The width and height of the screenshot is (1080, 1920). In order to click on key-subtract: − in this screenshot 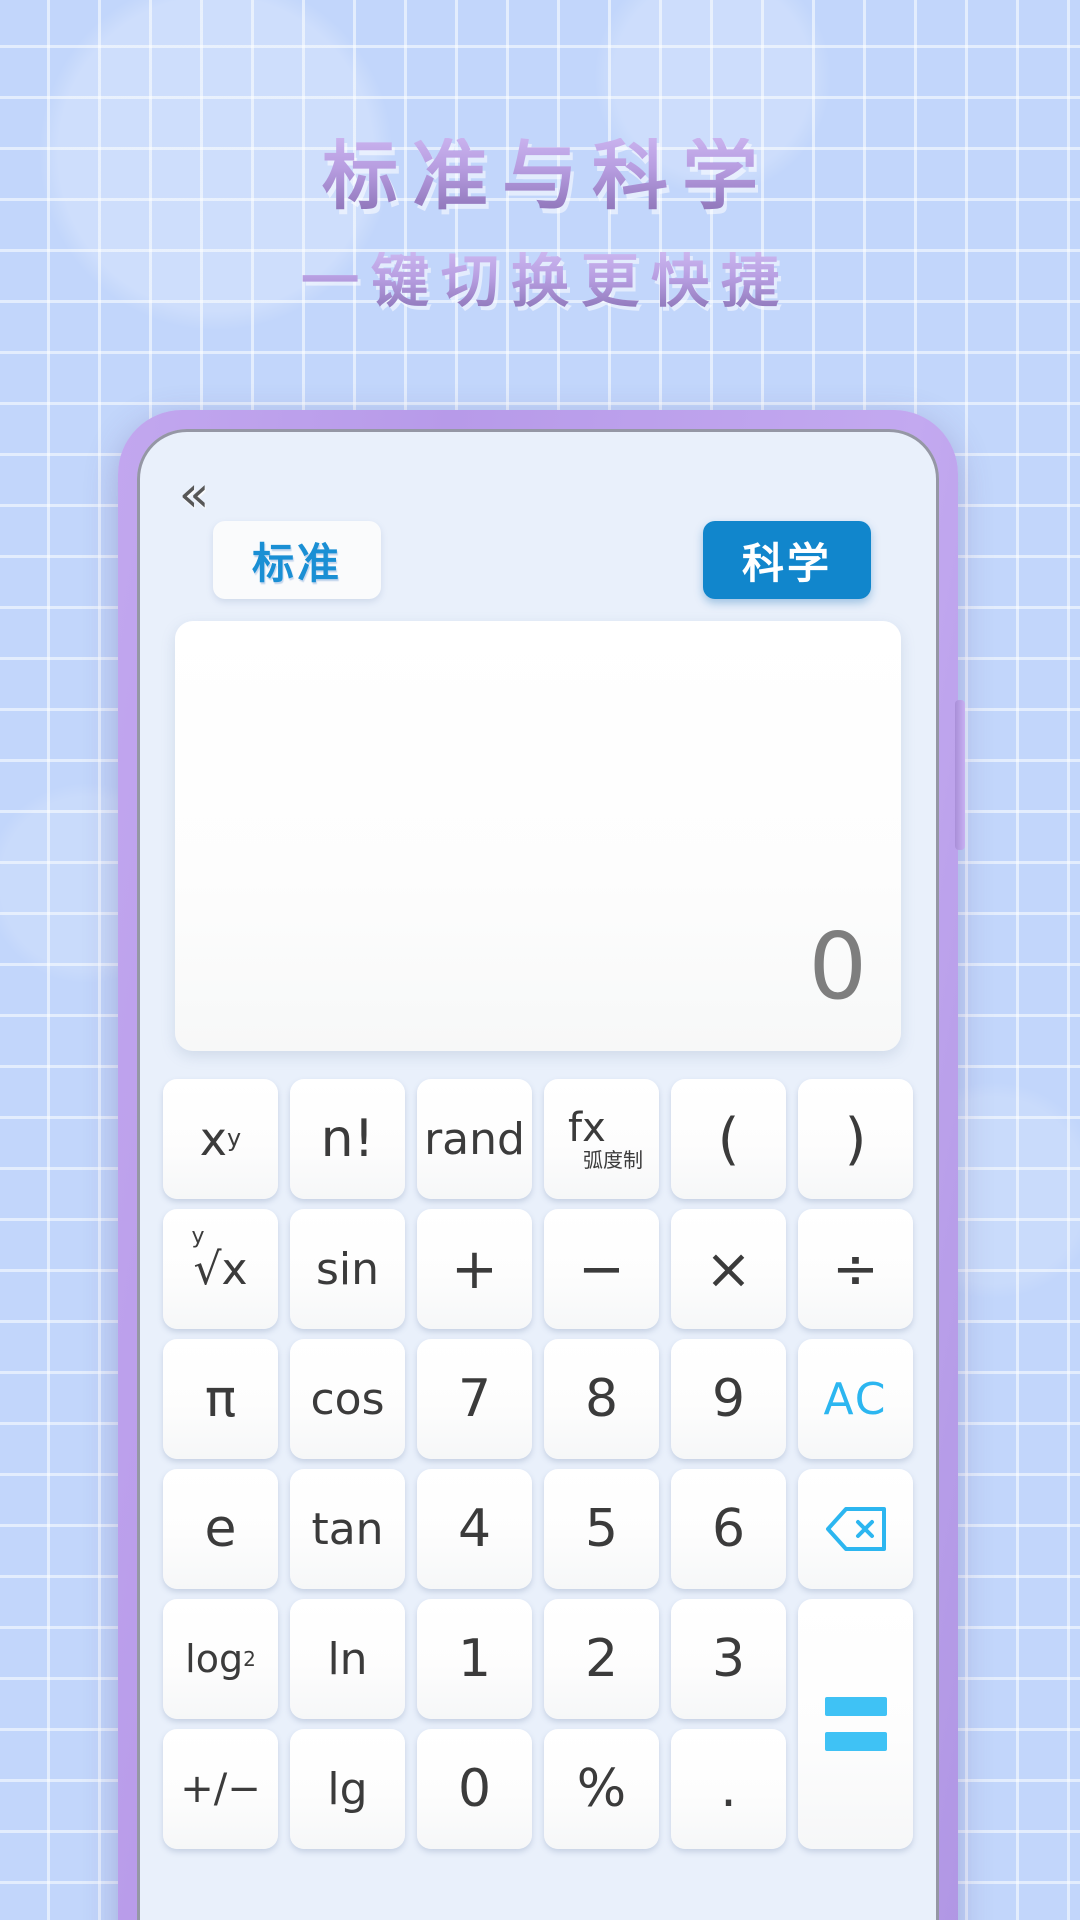, I will do `click(601, 1269)`.